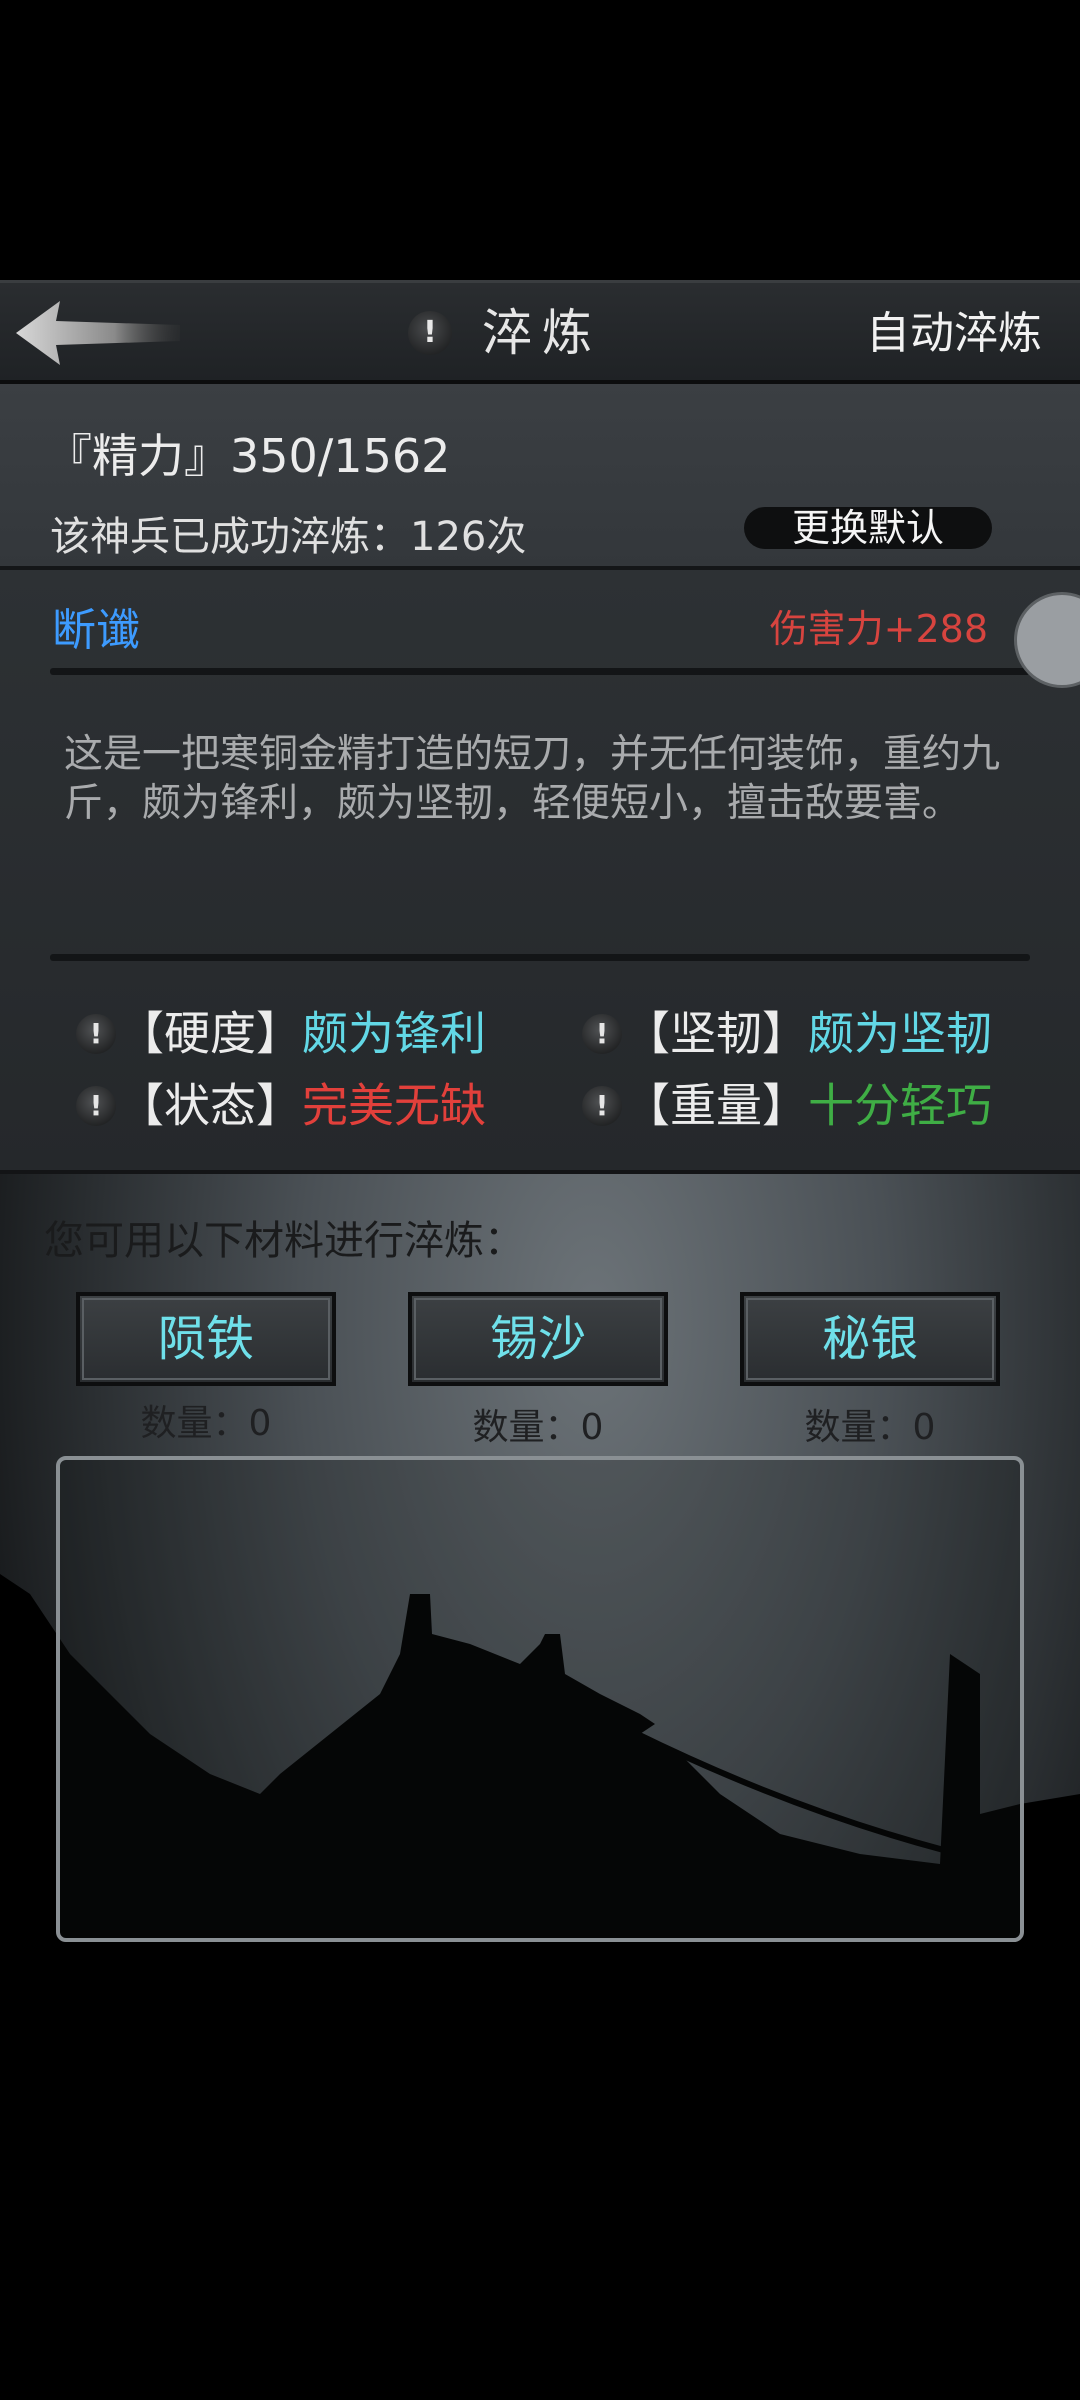 This screenshot has height=2400, width=1080. I want to click on attr-hardness: ! 【硬度】颇为锋利, so click(281, 1030).